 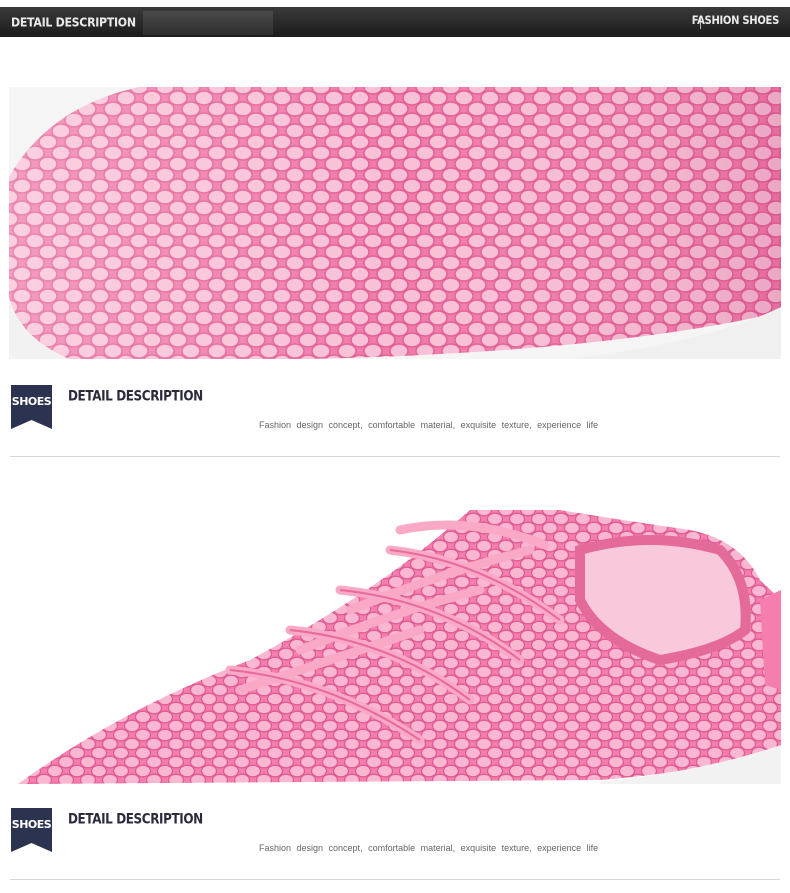 I want to click on top-banner: DETAIL DESCRIPTION FASHION SHOES, so click(x=395, y=22).